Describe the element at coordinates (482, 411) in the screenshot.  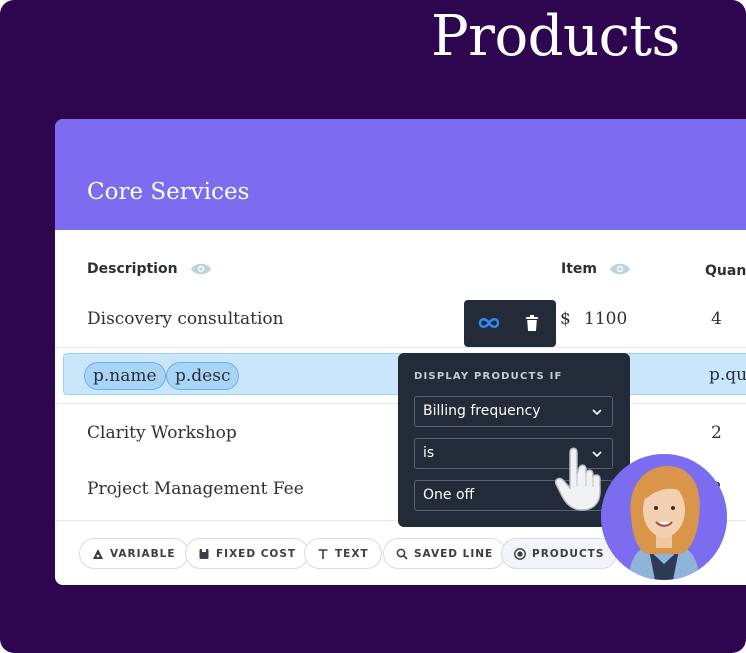
I see `condition-field-value: Billing frequency` at that location.